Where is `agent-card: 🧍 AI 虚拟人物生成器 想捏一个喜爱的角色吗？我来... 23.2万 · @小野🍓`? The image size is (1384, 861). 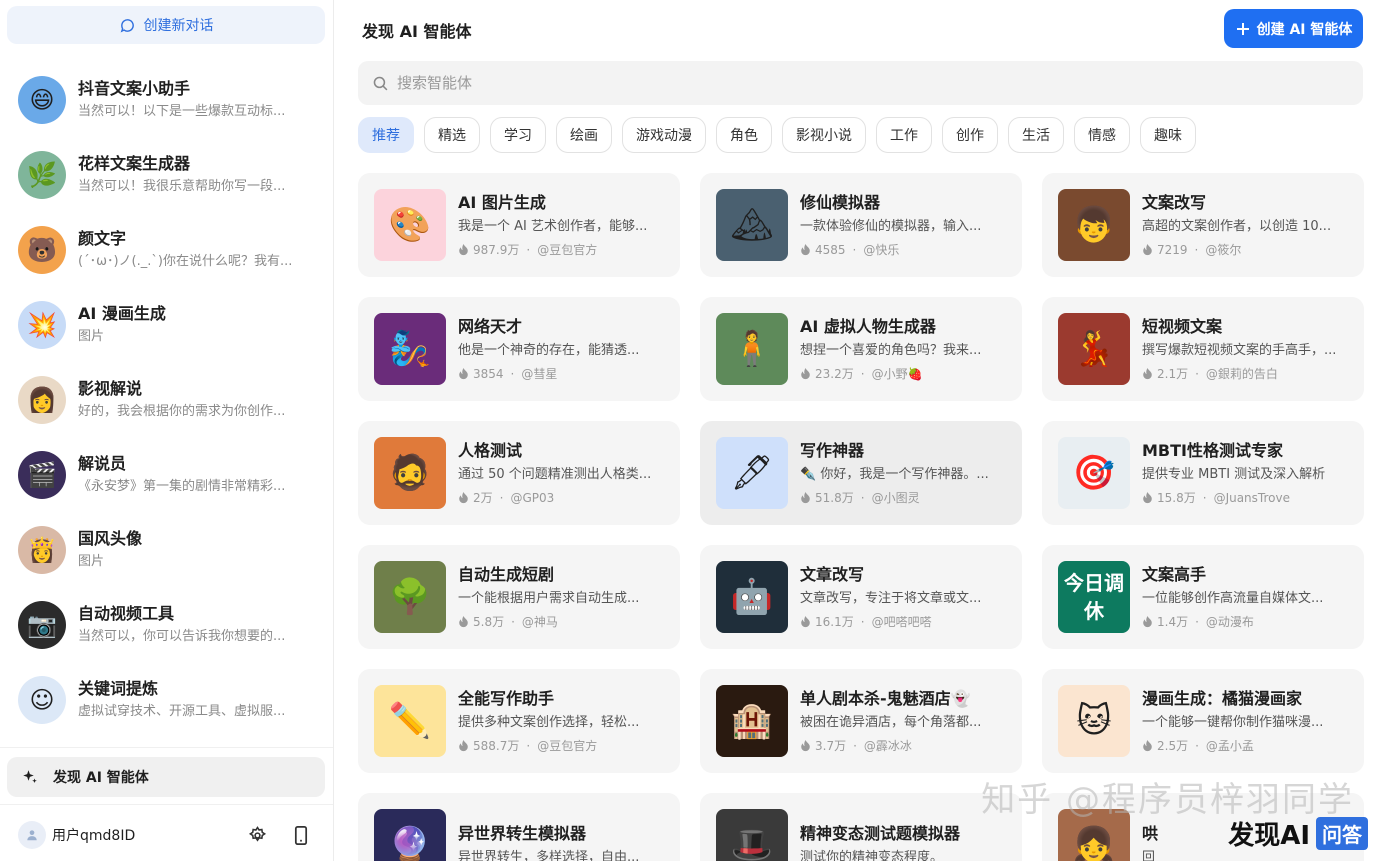
agent-card: 🧍 AI 虚拟人物生成器 想捏一个喜爱的角色吗？我来... 23.2万 · @小野🍓 is located at coordinates (861, 349).